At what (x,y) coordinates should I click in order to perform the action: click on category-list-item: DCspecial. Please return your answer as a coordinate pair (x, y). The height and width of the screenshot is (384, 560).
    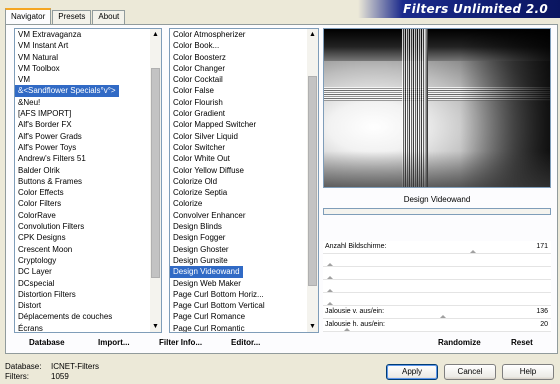
    Looking at the image, I should click on (82, 283).